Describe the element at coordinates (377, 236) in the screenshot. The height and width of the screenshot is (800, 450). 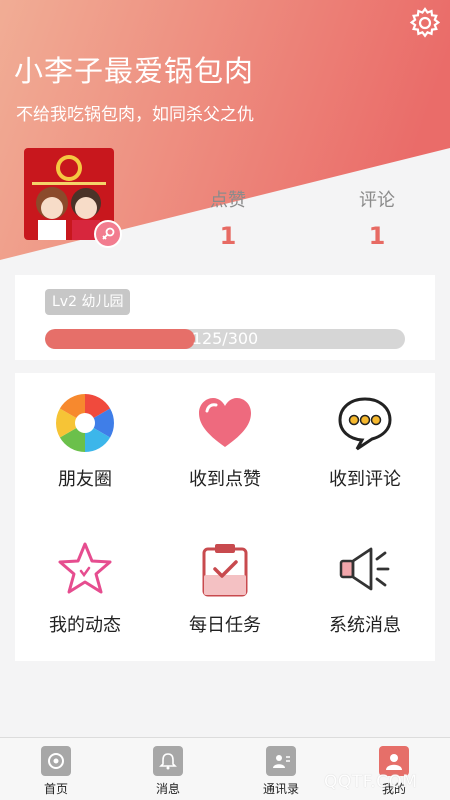
I see `comments-value: 1` at that location.